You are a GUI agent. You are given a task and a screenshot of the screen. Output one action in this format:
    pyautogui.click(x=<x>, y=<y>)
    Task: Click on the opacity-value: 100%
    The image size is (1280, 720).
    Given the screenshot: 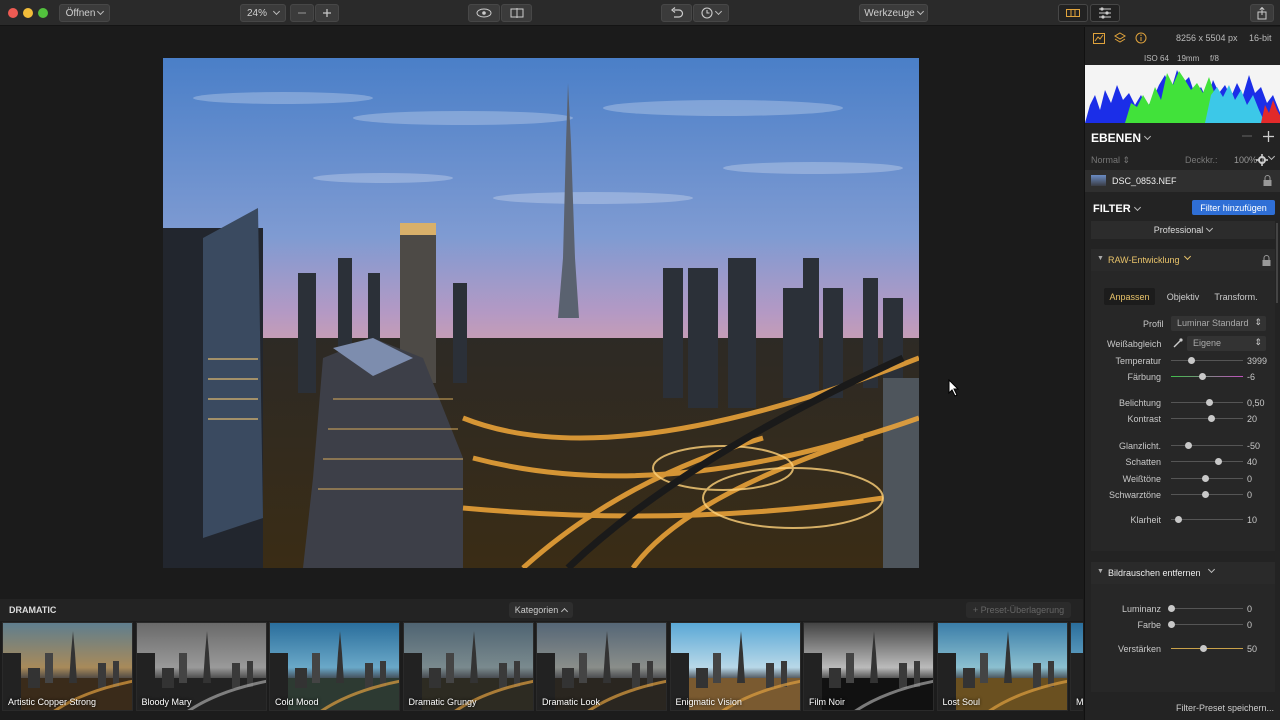 What is the action you would take?
    pyautogui.click(x=1246, y=160)
    